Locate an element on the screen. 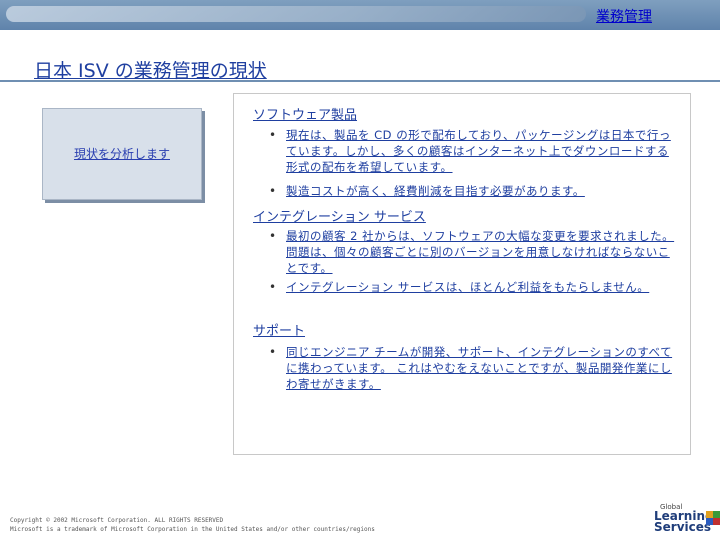 The height and width of the screenshot is (540, 720). list-item: • 製造コストが高く、経費削減を目指す必要があります。 is located at coordinates (472, 191).